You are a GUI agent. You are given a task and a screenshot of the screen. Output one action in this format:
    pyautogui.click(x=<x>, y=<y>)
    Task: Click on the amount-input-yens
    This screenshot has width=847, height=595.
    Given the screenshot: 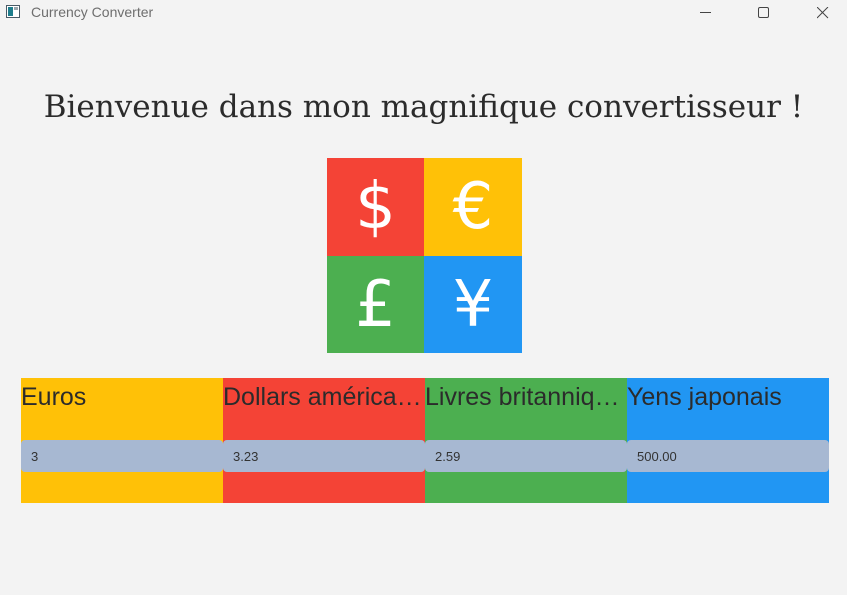 What is the action you would take?
    pyautogui.click(x=728, y=456)
    